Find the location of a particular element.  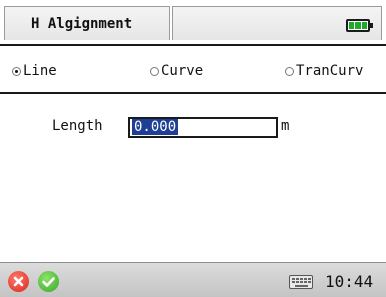

radio-selected-icon is located at coordinates (16, 71).